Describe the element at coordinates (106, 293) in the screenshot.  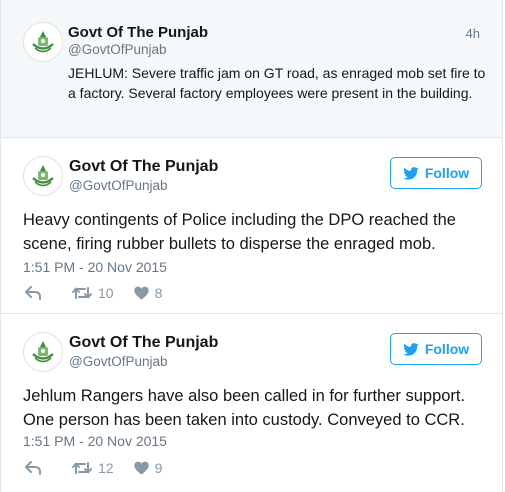
I see `retweet-count: 10` at that location.